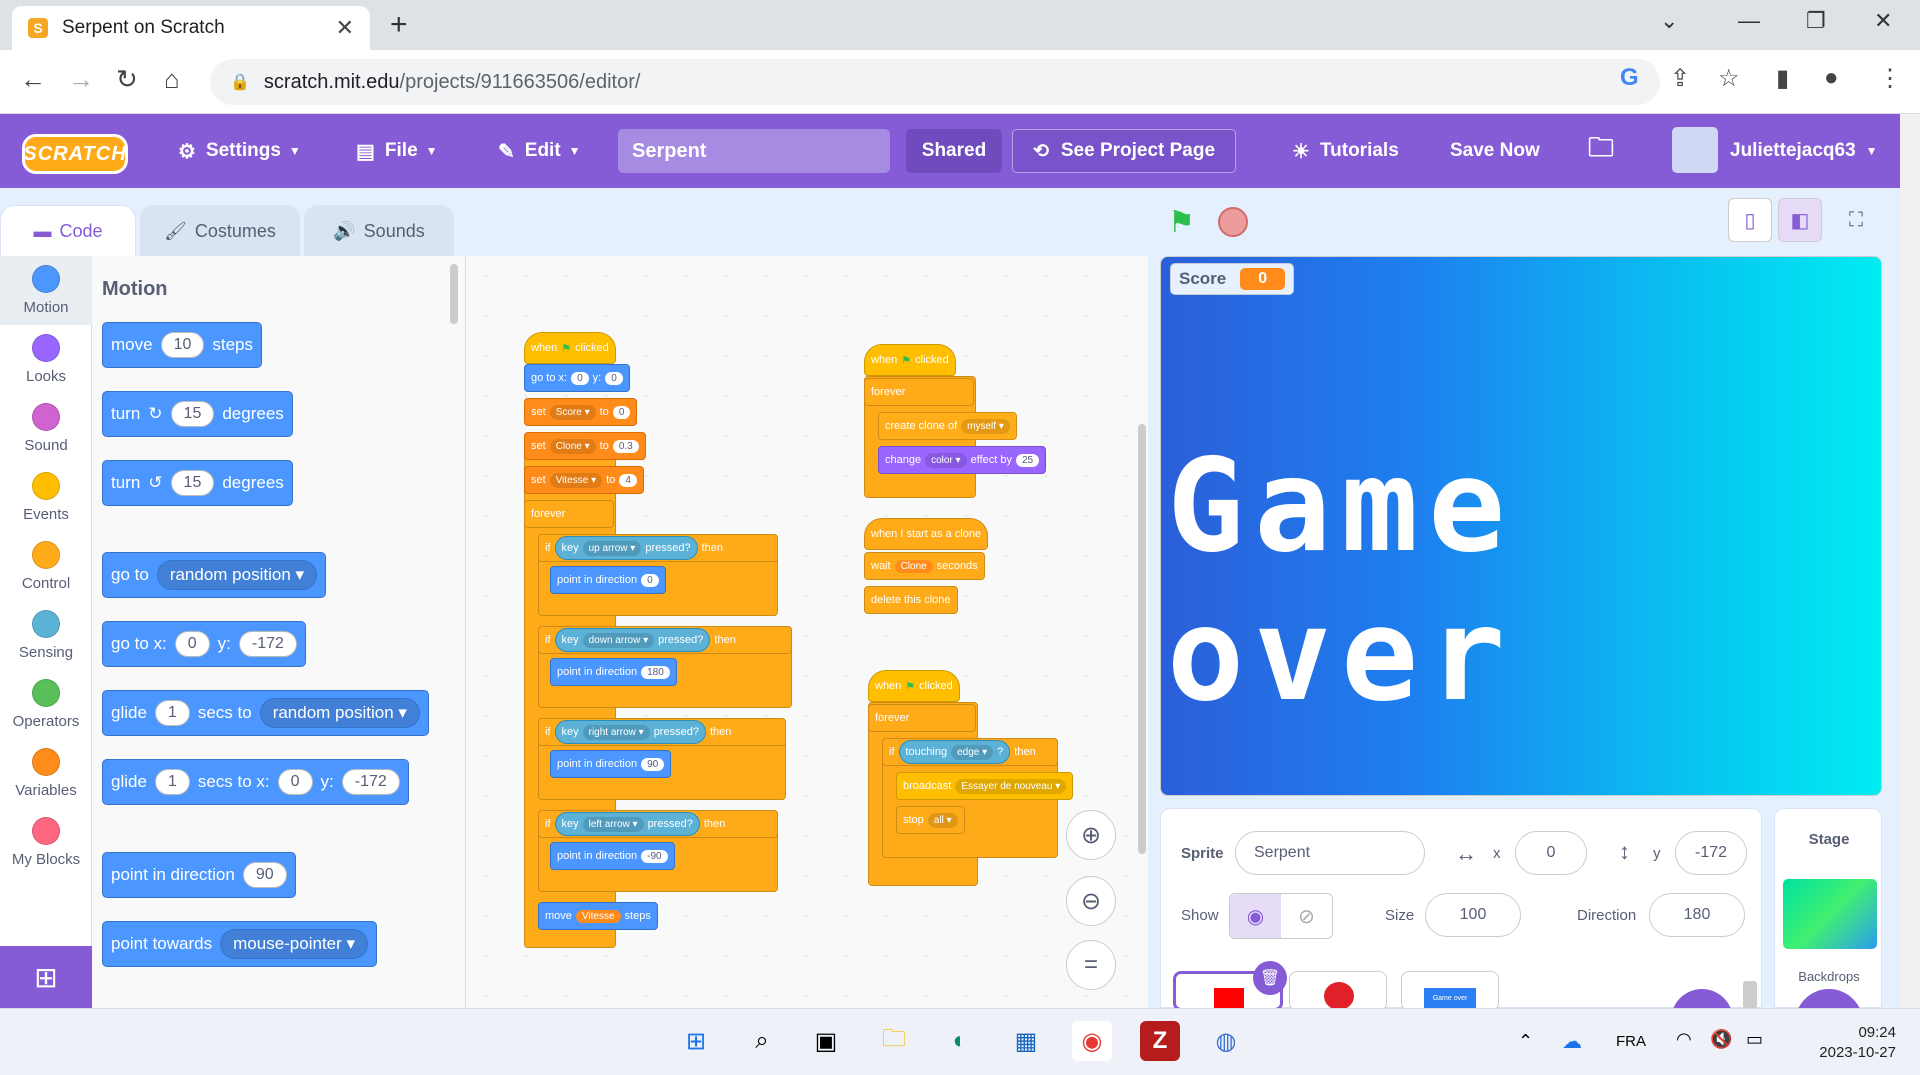 Image resolution: width=1920 pixels, height=1075 pixels. What do you see at coordinates (46, 773) in the screenshot?
I see `category-variables: Variables` at bounding box center [46, 773].